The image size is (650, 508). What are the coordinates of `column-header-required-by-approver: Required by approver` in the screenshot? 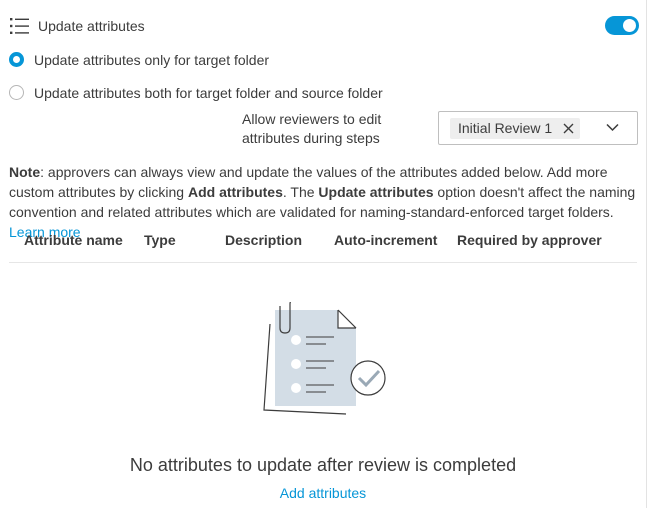 It's located at (529, 240).